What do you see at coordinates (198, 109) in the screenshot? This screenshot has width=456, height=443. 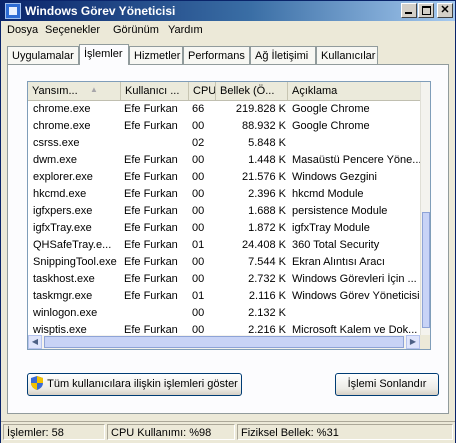 I see `process-cpu: 66` at bounding box center [198, 109].